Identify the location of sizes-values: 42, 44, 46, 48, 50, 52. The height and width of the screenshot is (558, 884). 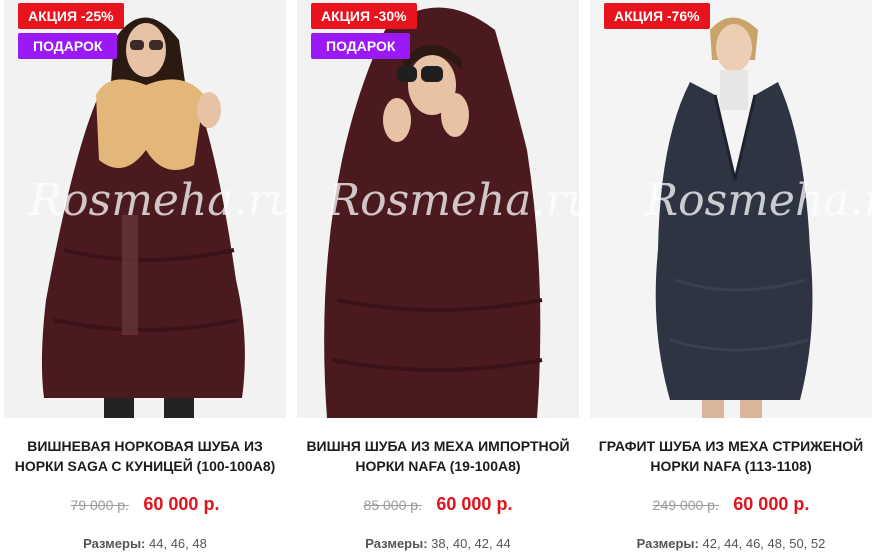
(764, 543).